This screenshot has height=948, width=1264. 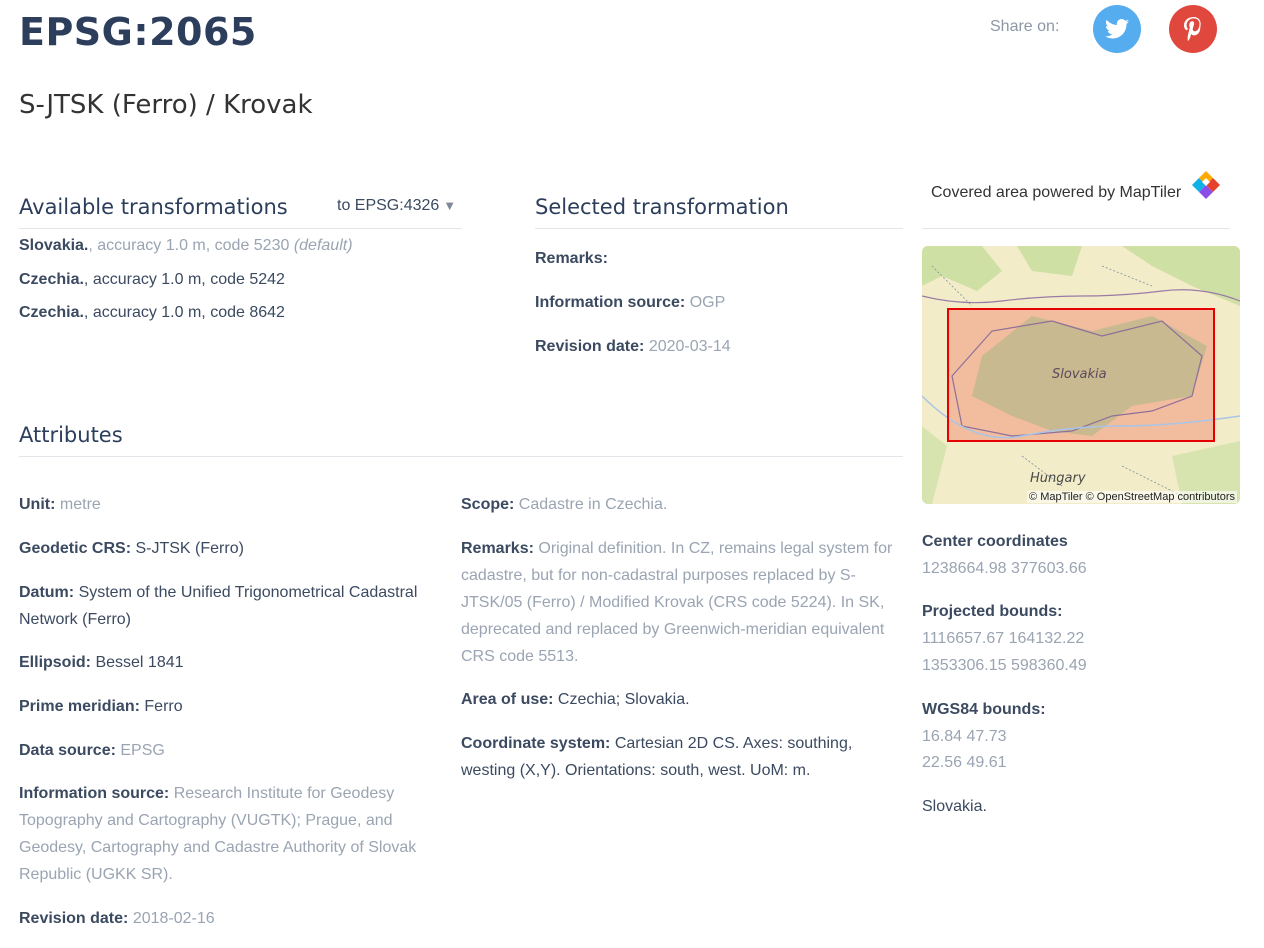 What do you see at coordinates (707, 302) in the screenshot?
I see `field-value: OGP` at bounding box center [707, 302].